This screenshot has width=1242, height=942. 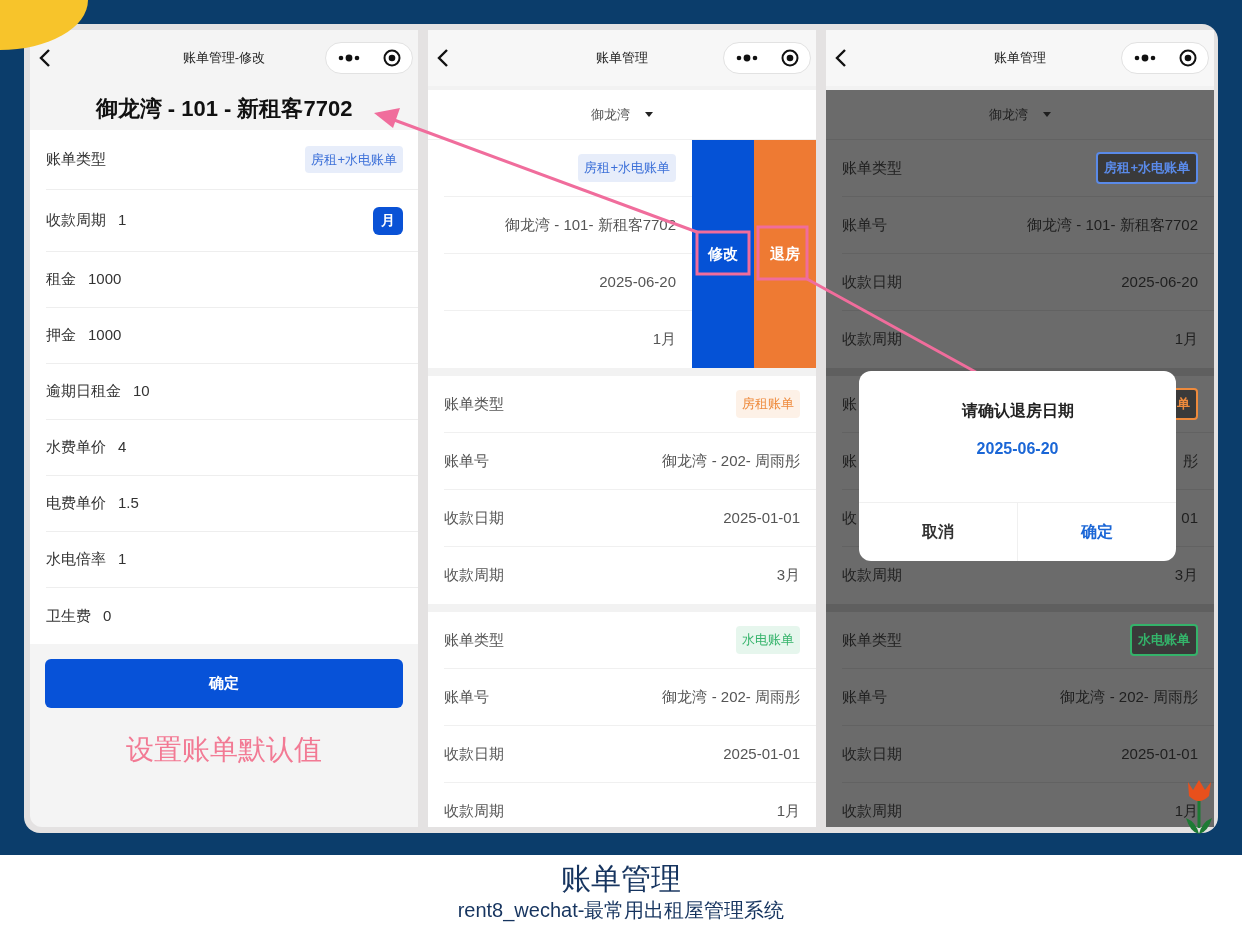 I want to click on bill-type-tag: 房租账单, so click(x=768, y=404).